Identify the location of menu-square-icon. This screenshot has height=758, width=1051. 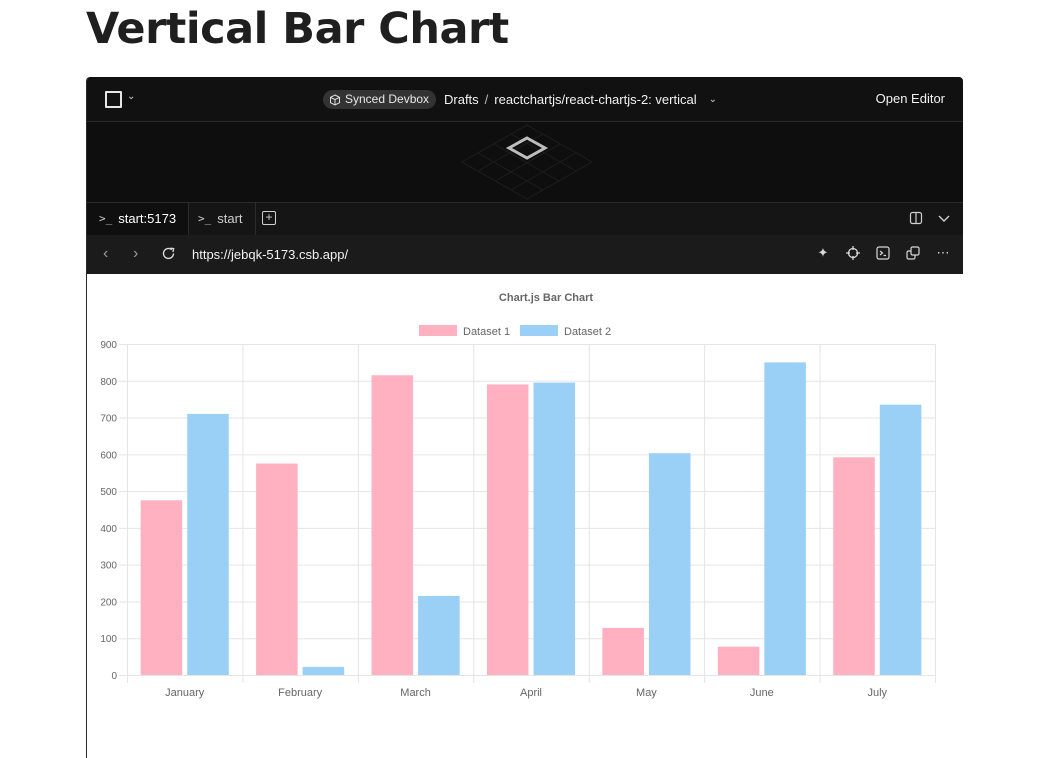
(113, 99).